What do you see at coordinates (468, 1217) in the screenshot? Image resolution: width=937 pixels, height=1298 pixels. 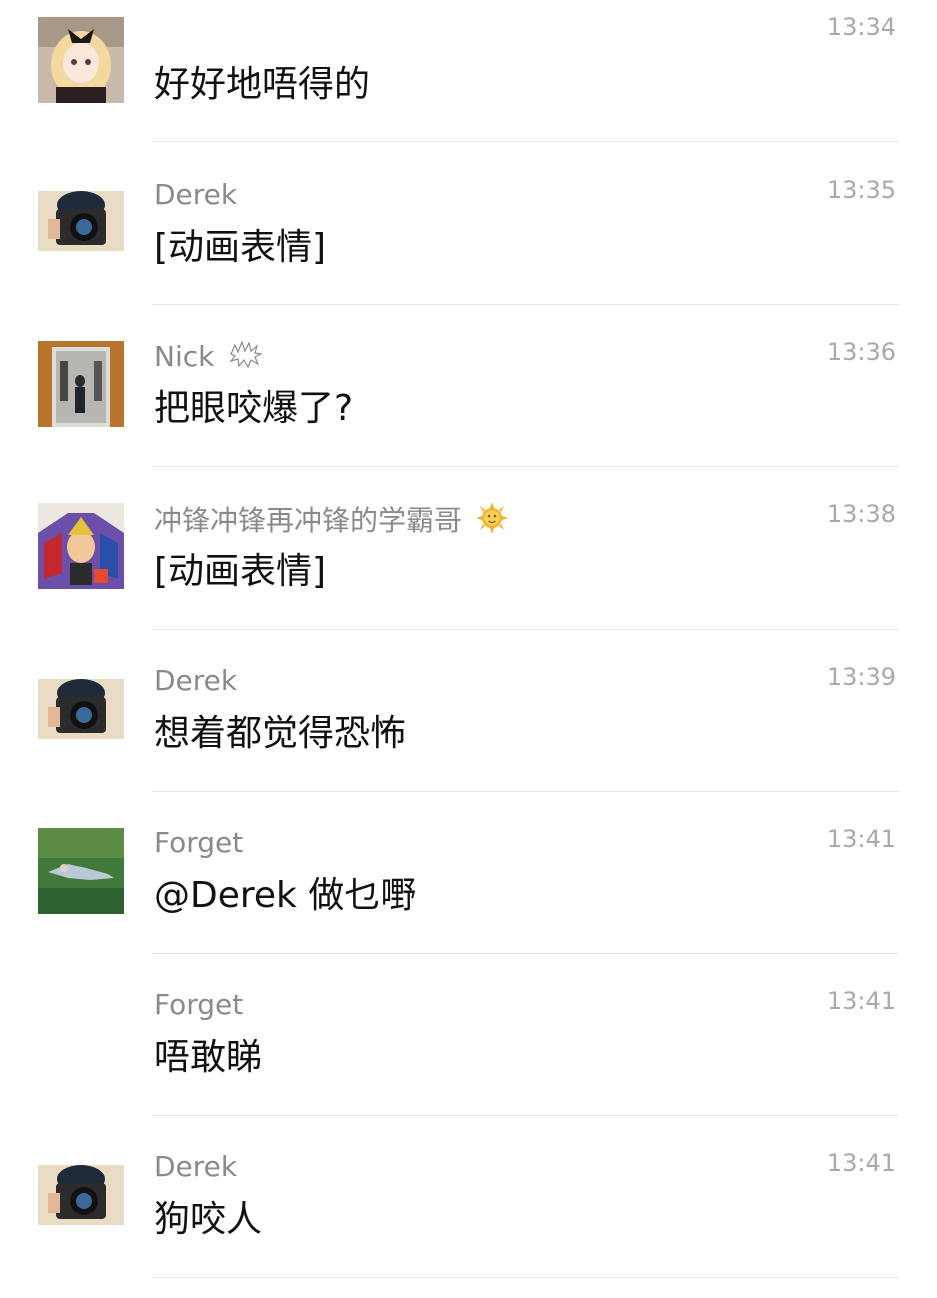 I see `message-item: Derek 狗咬人 13:41` at bounding box center [468, 1217].